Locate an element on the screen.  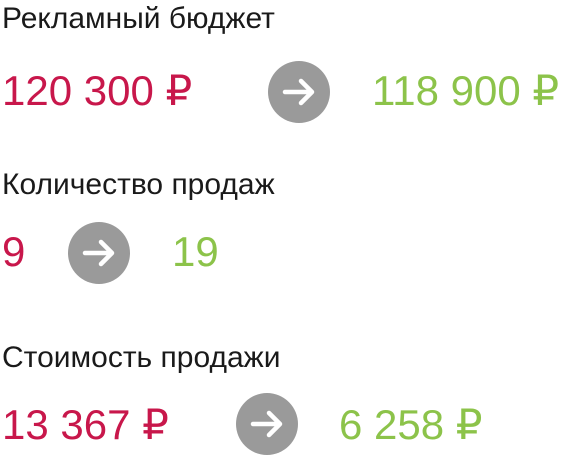
new-value: 118 900 ₽ is located at coordinates (466, 90).